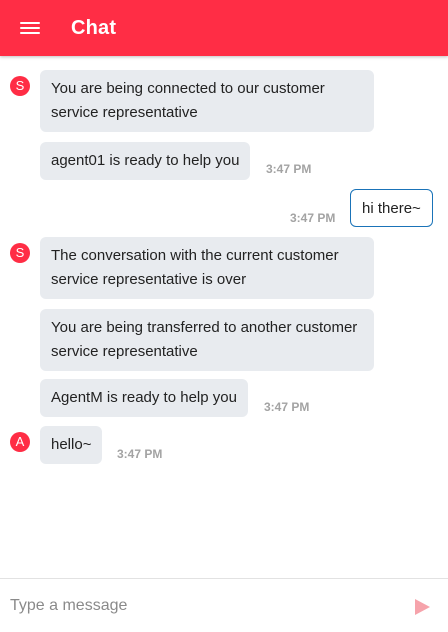 The image size is (448, 632). Describe the element at coordinates (71, 445) in the screenshot. I see `message-bubble: hello~` at that location.